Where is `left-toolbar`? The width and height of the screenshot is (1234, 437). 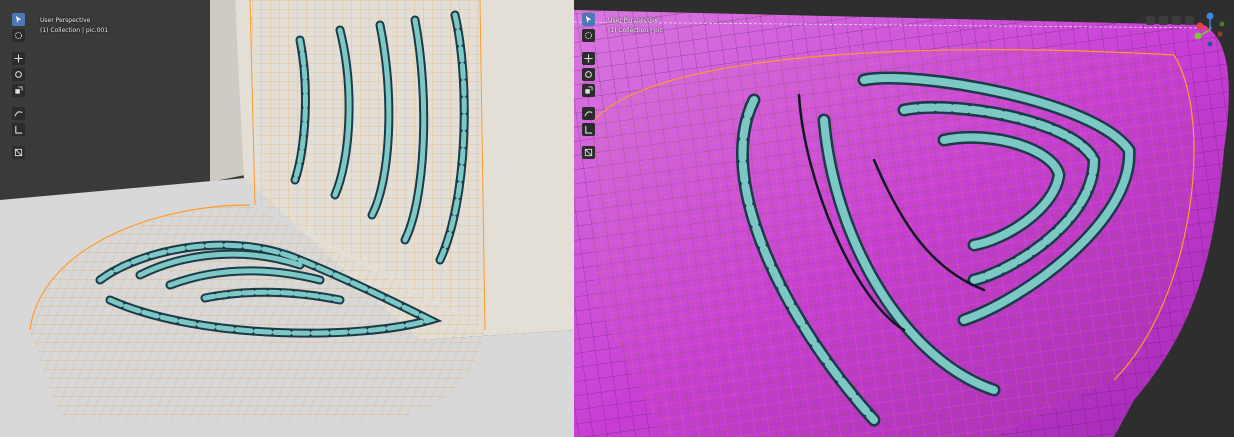
left-toolbar is located at coordinates (18, 86).